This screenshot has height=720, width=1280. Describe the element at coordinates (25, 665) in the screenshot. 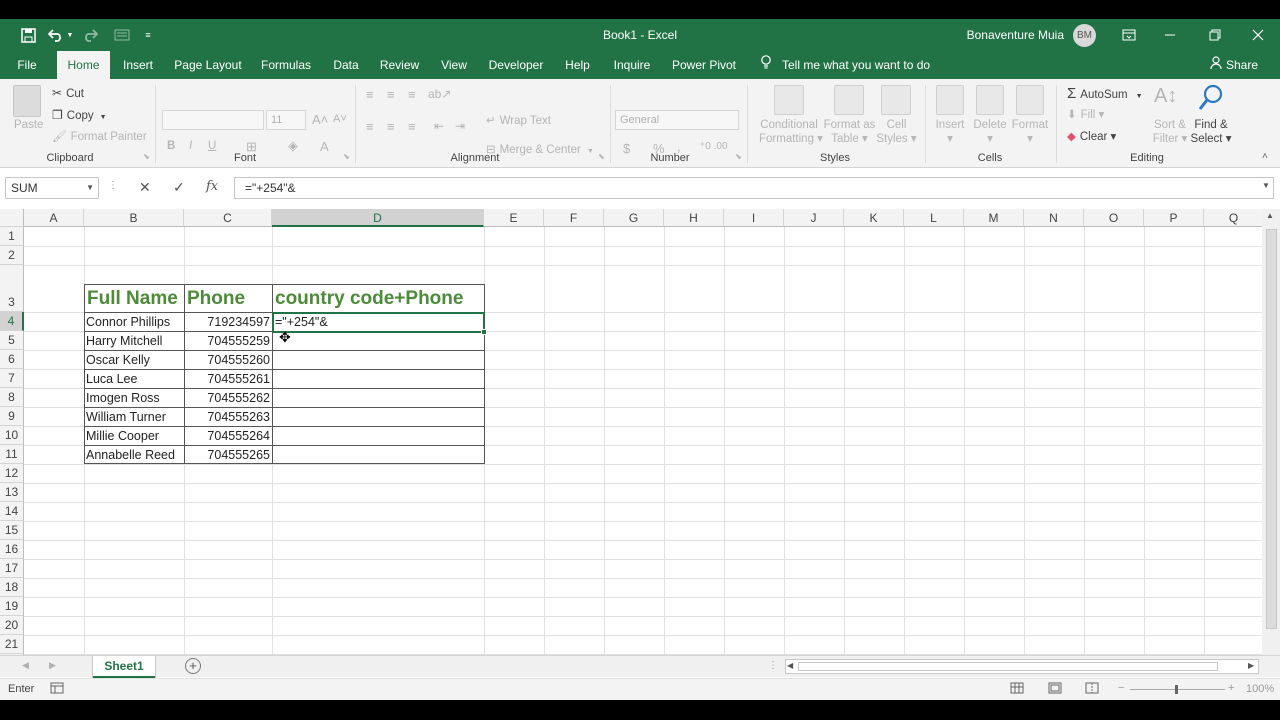

I see `previous-sheet-icon: ◀` at that location.